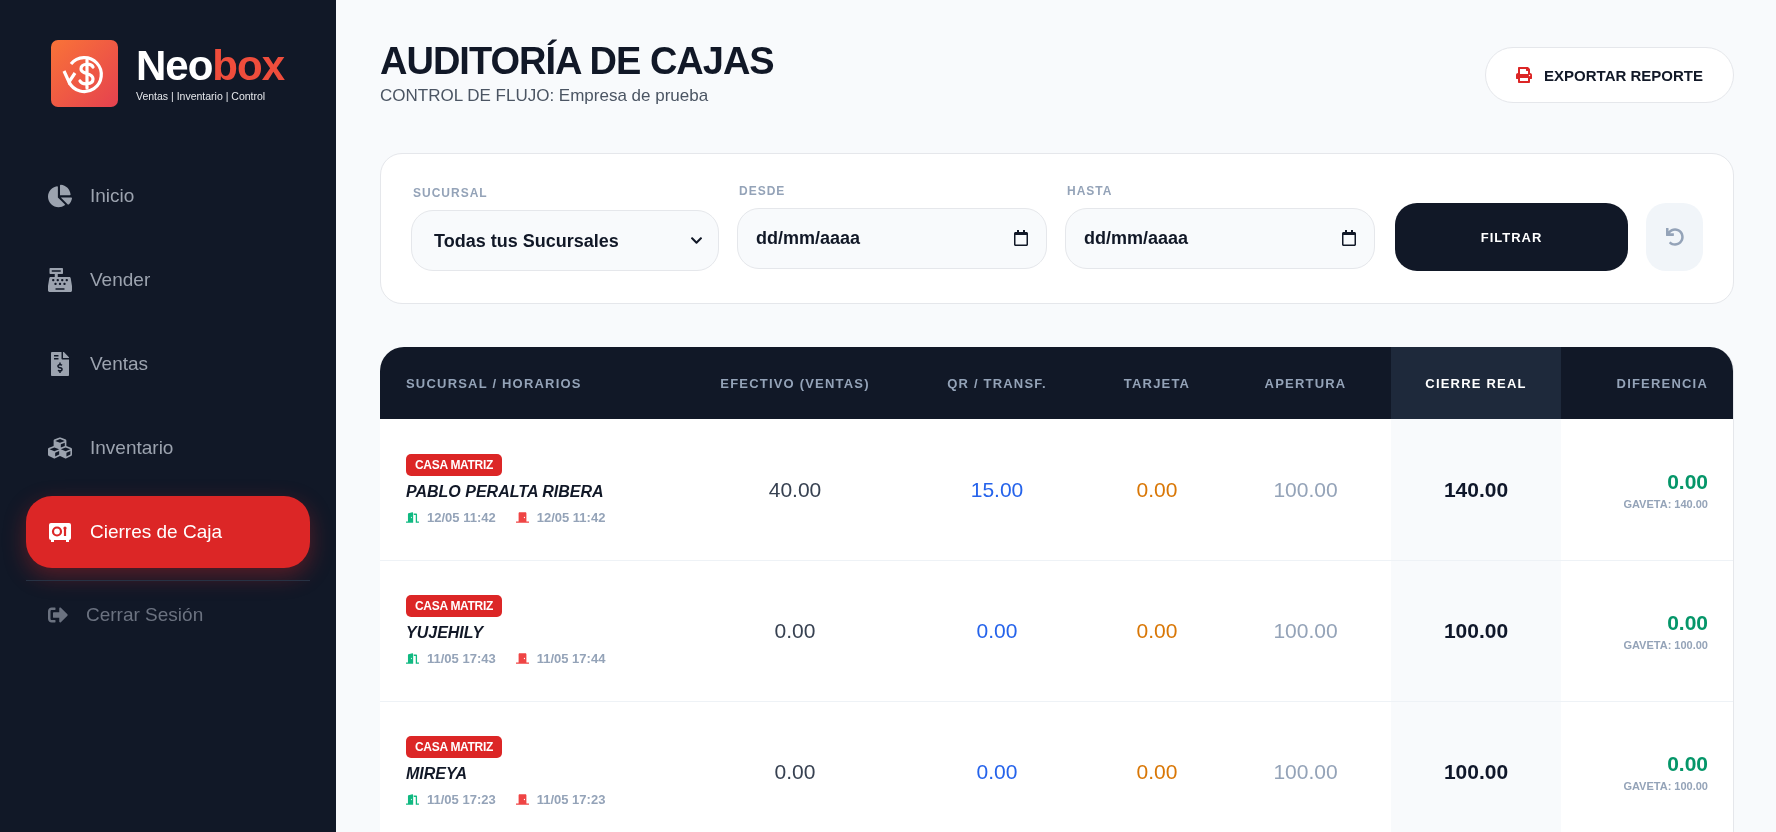 The height and width of the screenshot is (832, 1776). Describe the element at coordinates (762, 191) in the screenshot. I see `field-label: DESDE` at that location.